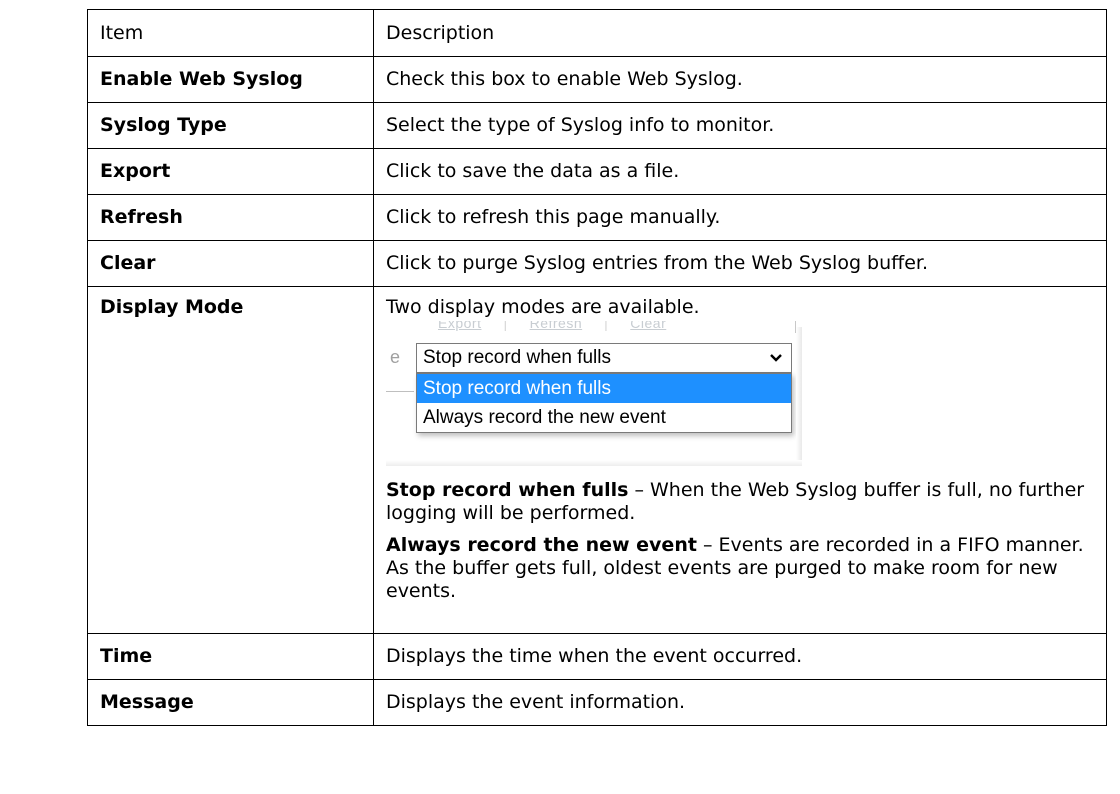 This screenshot has height=794, width=1120. What do you see at coordinates (556, 326) in the screenshot?
I see `faded-refresh-link: Refresh` at bounding box center [556, 326].